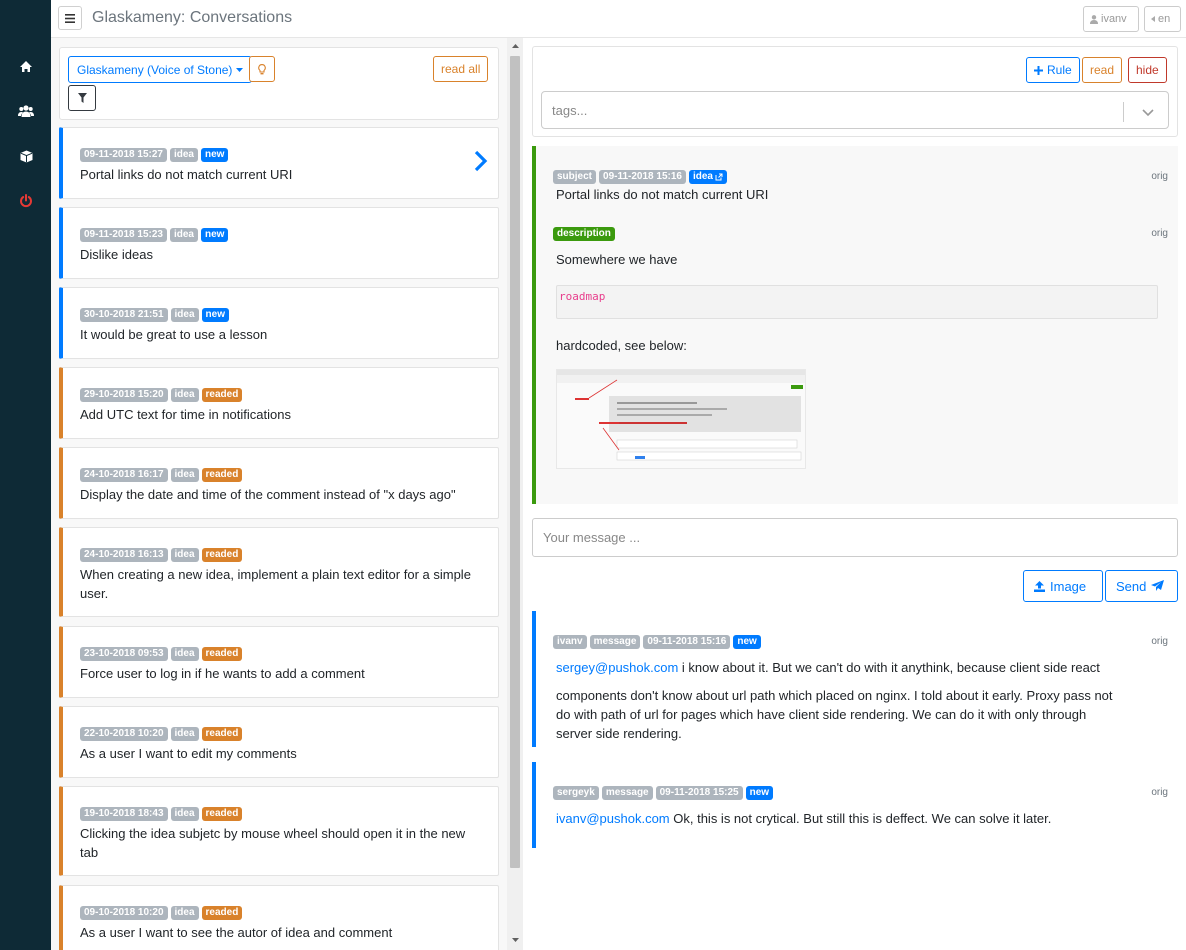  What do you see at coordinates (617, 259) in the screenshot?
I see `description-line-1: Somewhere we have` at bounding box center [617, 259].